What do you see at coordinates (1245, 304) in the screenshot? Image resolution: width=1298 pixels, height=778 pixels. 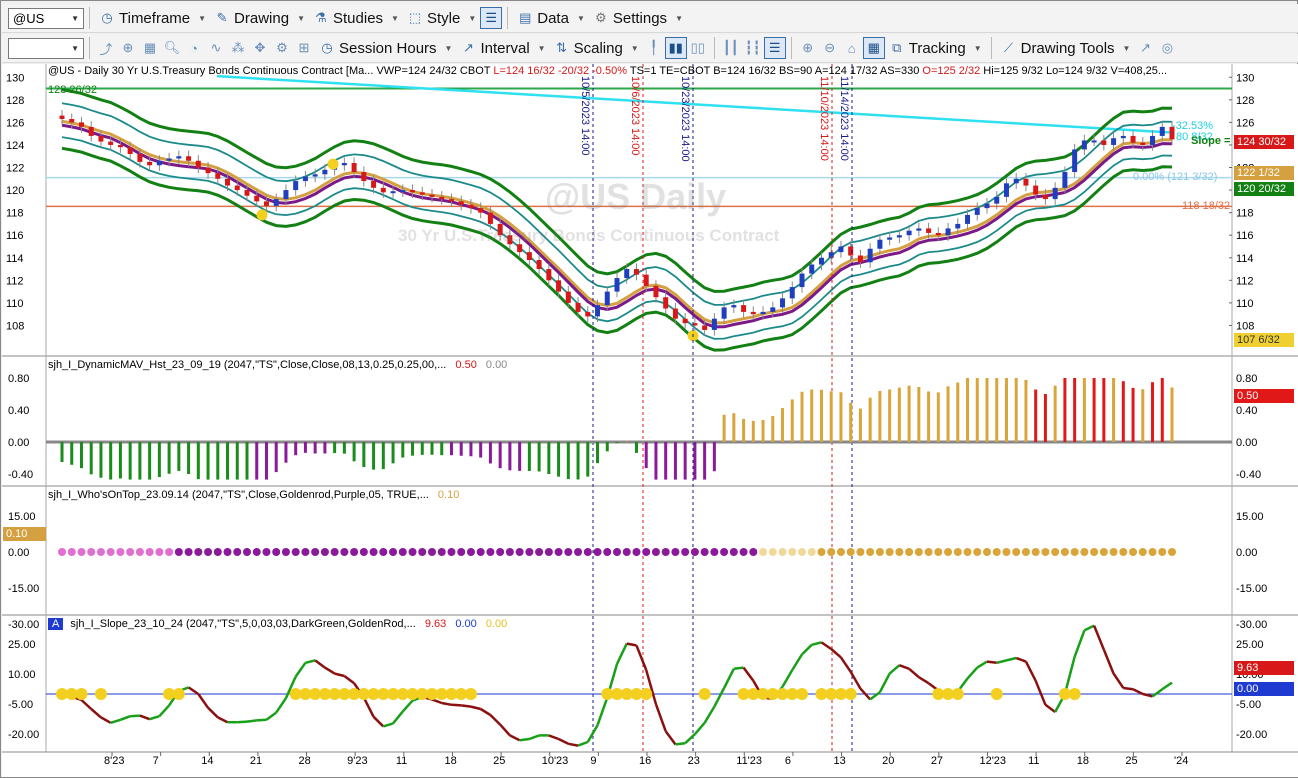 I see `price-tick-right: 110` at bounding box center [1245, 304].